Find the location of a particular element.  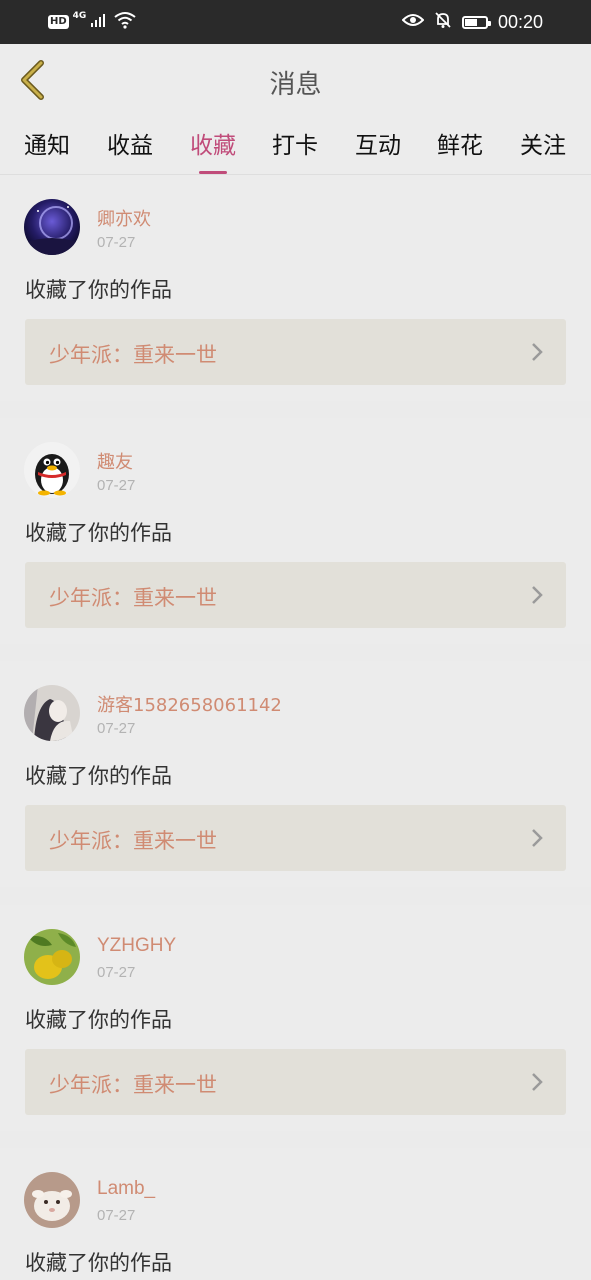

tab-interaction: 互动 is located at coordinates (378, 143).